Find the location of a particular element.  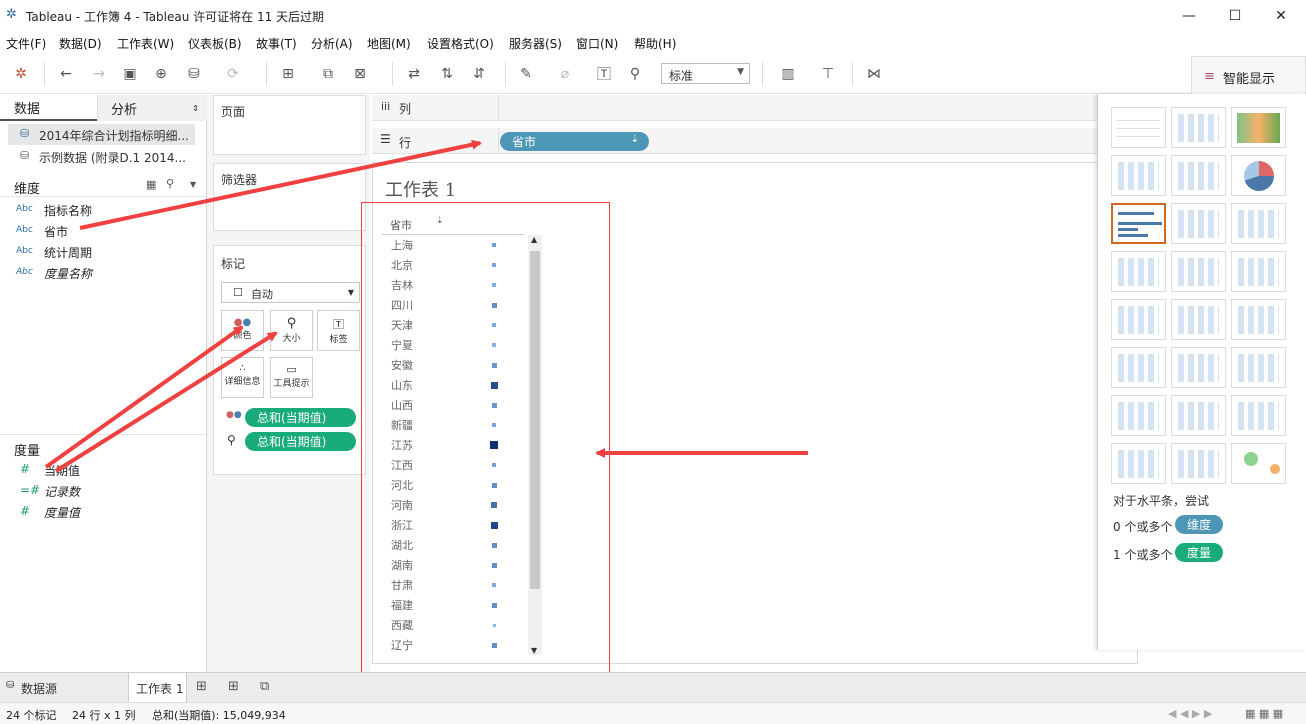

swap-icon: ⇄ is located at coordinates (414, 74).